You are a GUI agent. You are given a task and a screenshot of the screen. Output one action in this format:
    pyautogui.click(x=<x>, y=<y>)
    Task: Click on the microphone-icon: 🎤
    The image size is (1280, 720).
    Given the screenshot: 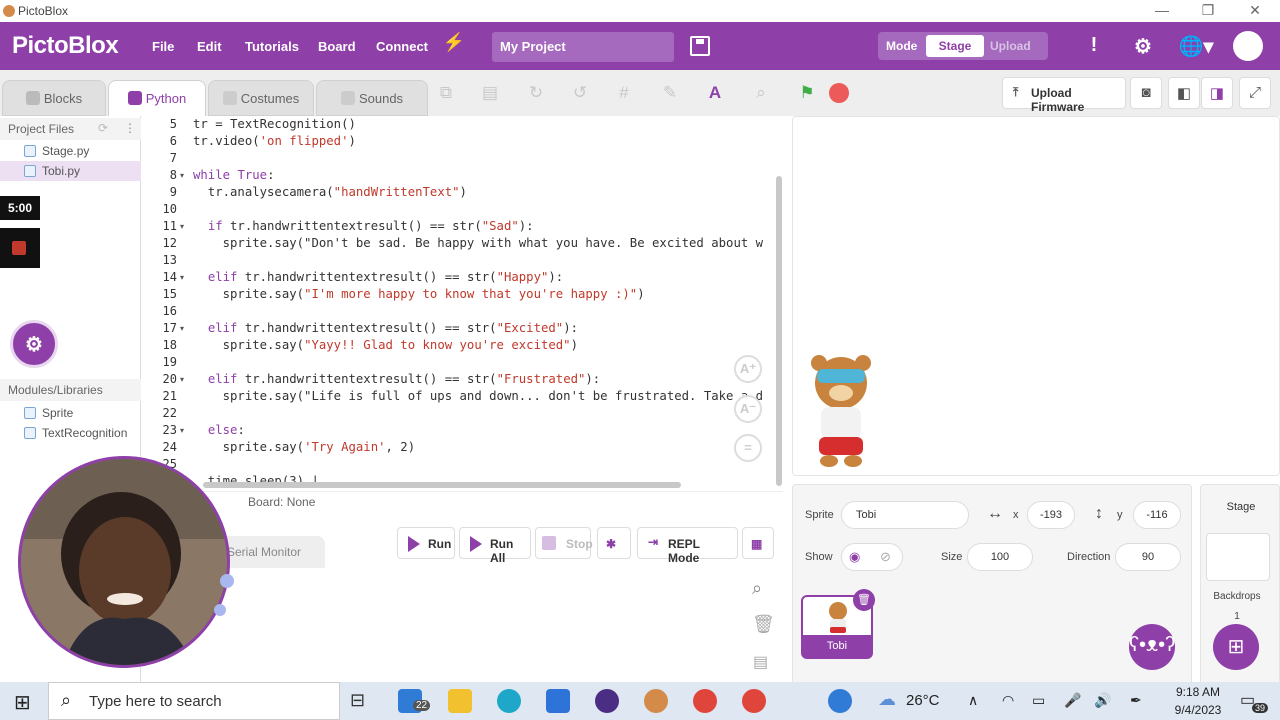 What is the action you would take?
    pyautogui.click(x=1072, y=700)
    